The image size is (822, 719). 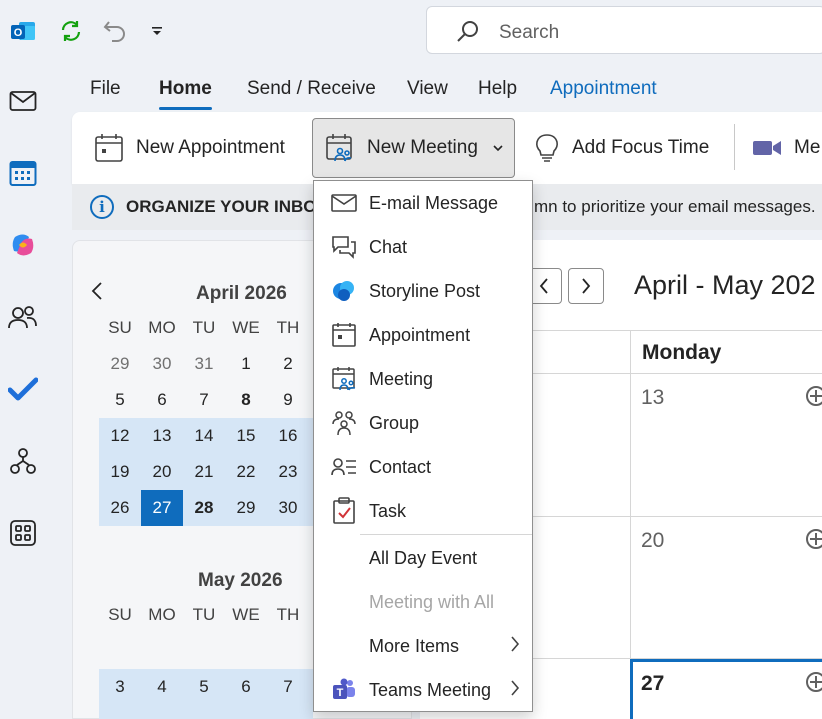 I want to click on org-explorer-icon, so click(x=23, y=461).